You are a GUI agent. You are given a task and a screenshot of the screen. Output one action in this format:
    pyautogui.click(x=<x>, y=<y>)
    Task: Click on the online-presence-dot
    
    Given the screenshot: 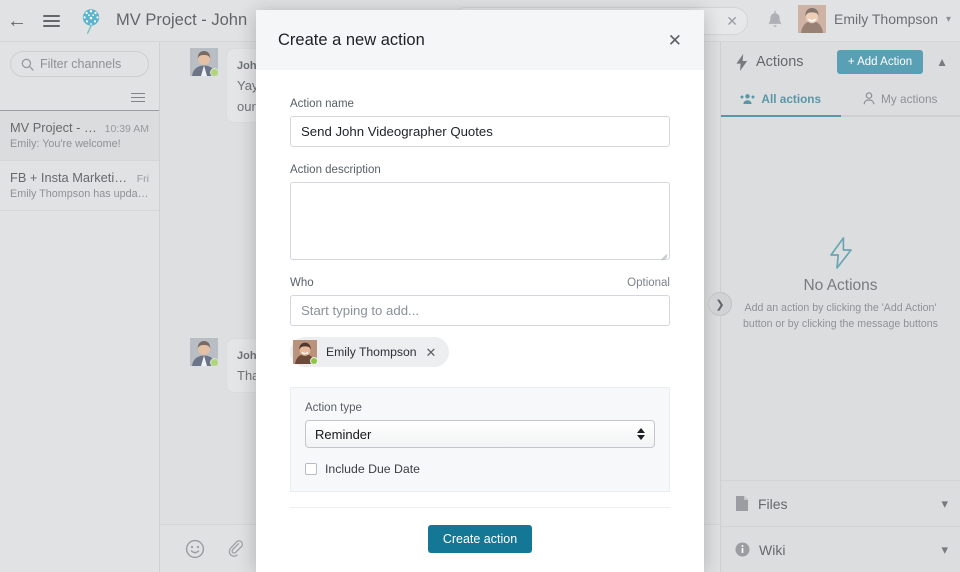 What is the action you would take?
    pyautogui.click(x=314, y=361)
    